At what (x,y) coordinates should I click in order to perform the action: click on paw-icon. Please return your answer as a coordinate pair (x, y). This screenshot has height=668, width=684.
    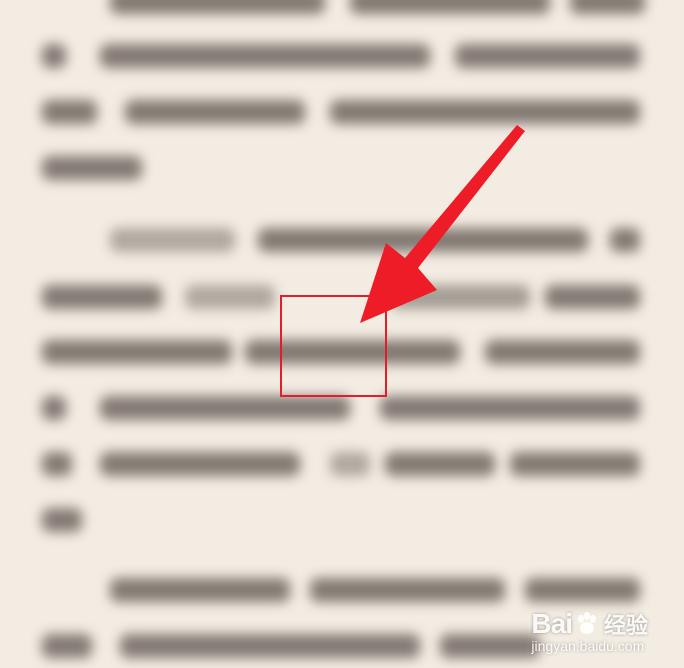
    Looking at the image, I should click on (586, 623).